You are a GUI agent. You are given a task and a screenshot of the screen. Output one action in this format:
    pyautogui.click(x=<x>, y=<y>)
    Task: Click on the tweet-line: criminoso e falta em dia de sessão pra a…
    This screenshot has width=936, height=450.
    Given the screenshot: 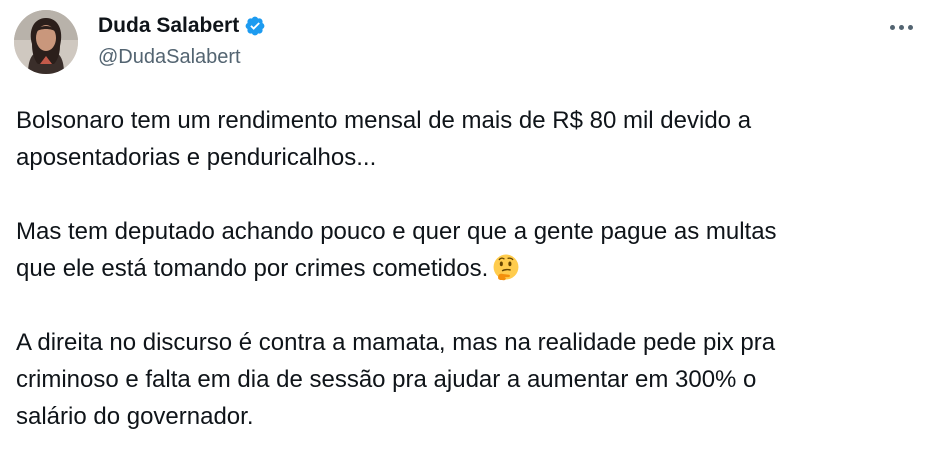 What is the action you would take?
    pyautogui.click(x=386, y=379)
    